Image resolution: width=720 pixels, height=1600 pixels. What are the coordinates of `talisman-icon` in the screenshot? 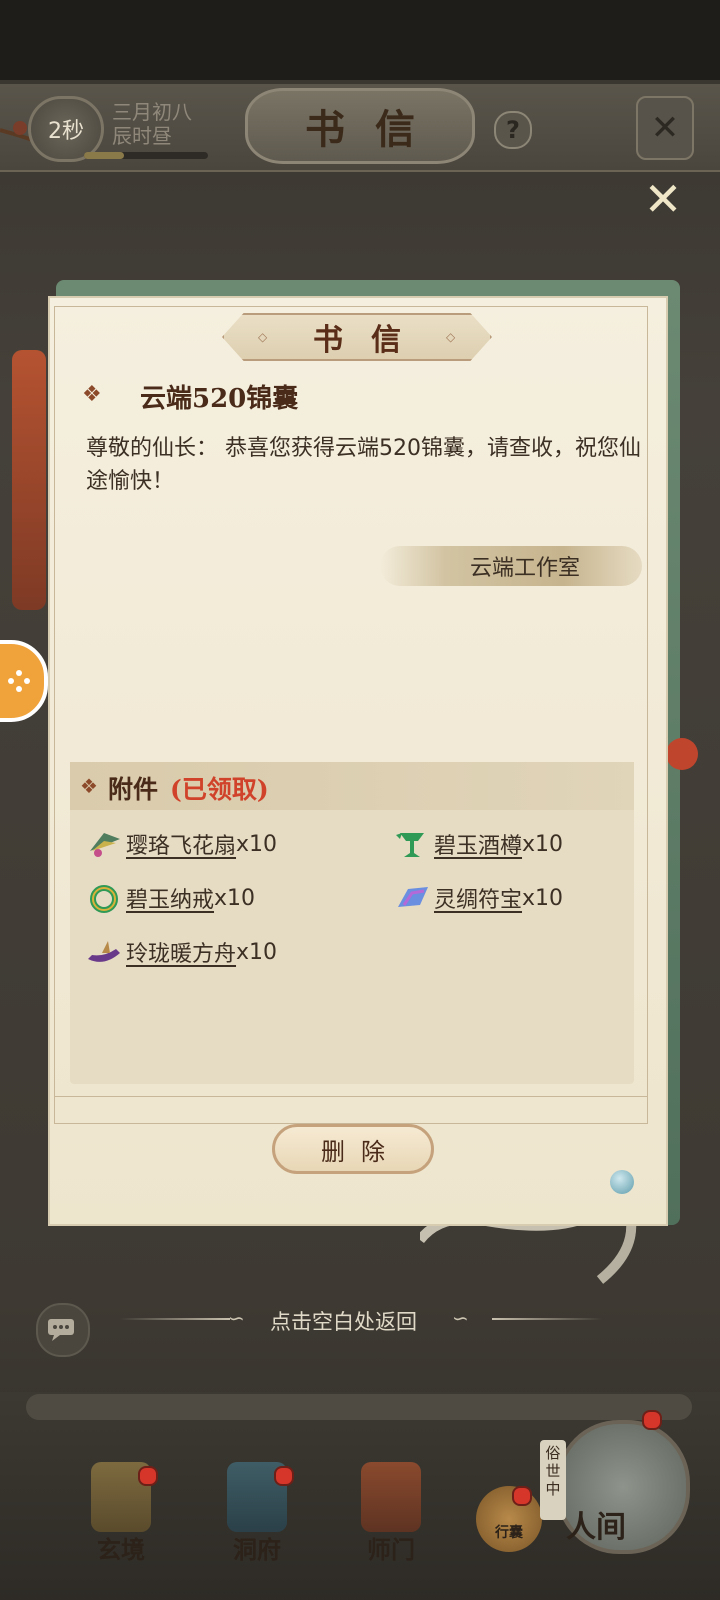 It's located at (413, 897).